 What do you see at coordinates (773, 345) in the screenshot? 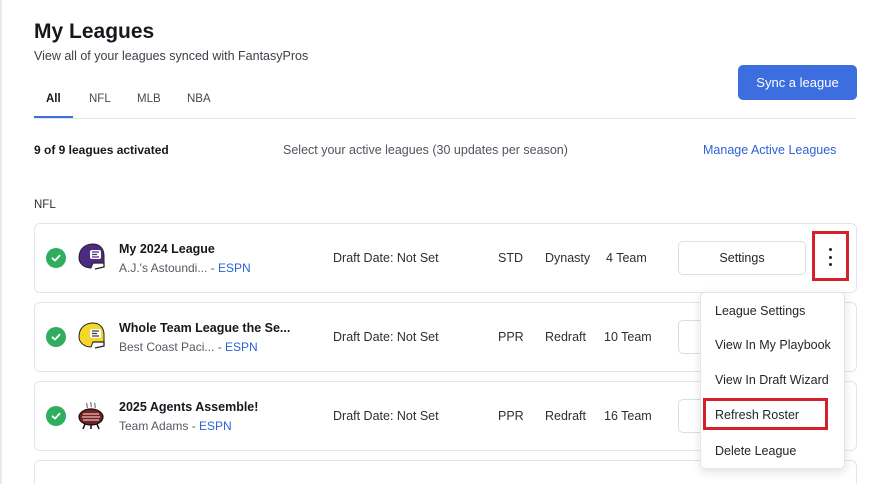
I see `menu-item-view-in-my-playbook: View In My Playbook` at bounding box center [773, 345].